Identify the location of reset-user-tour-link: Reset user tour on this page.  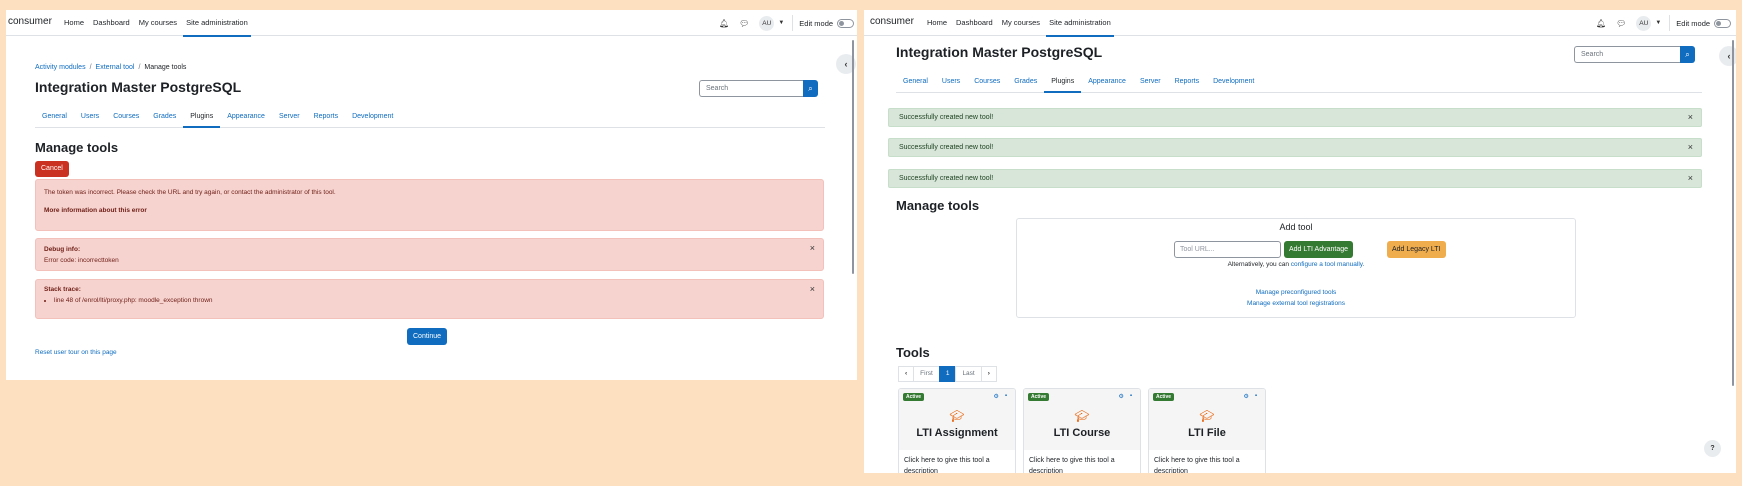
(76, 352).